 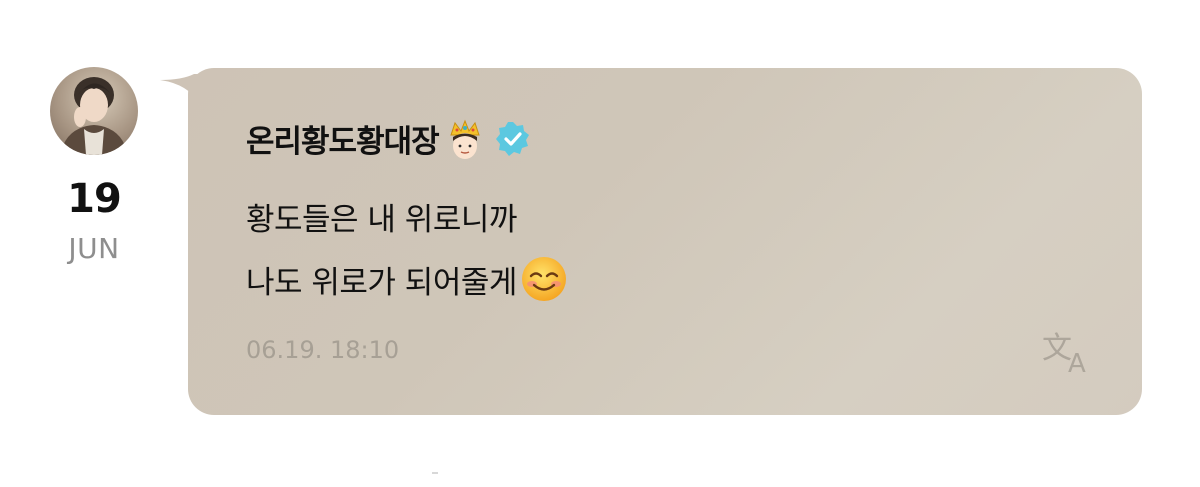 I want to click on crown-face-emoji-icon, so click(x=465, y=139).